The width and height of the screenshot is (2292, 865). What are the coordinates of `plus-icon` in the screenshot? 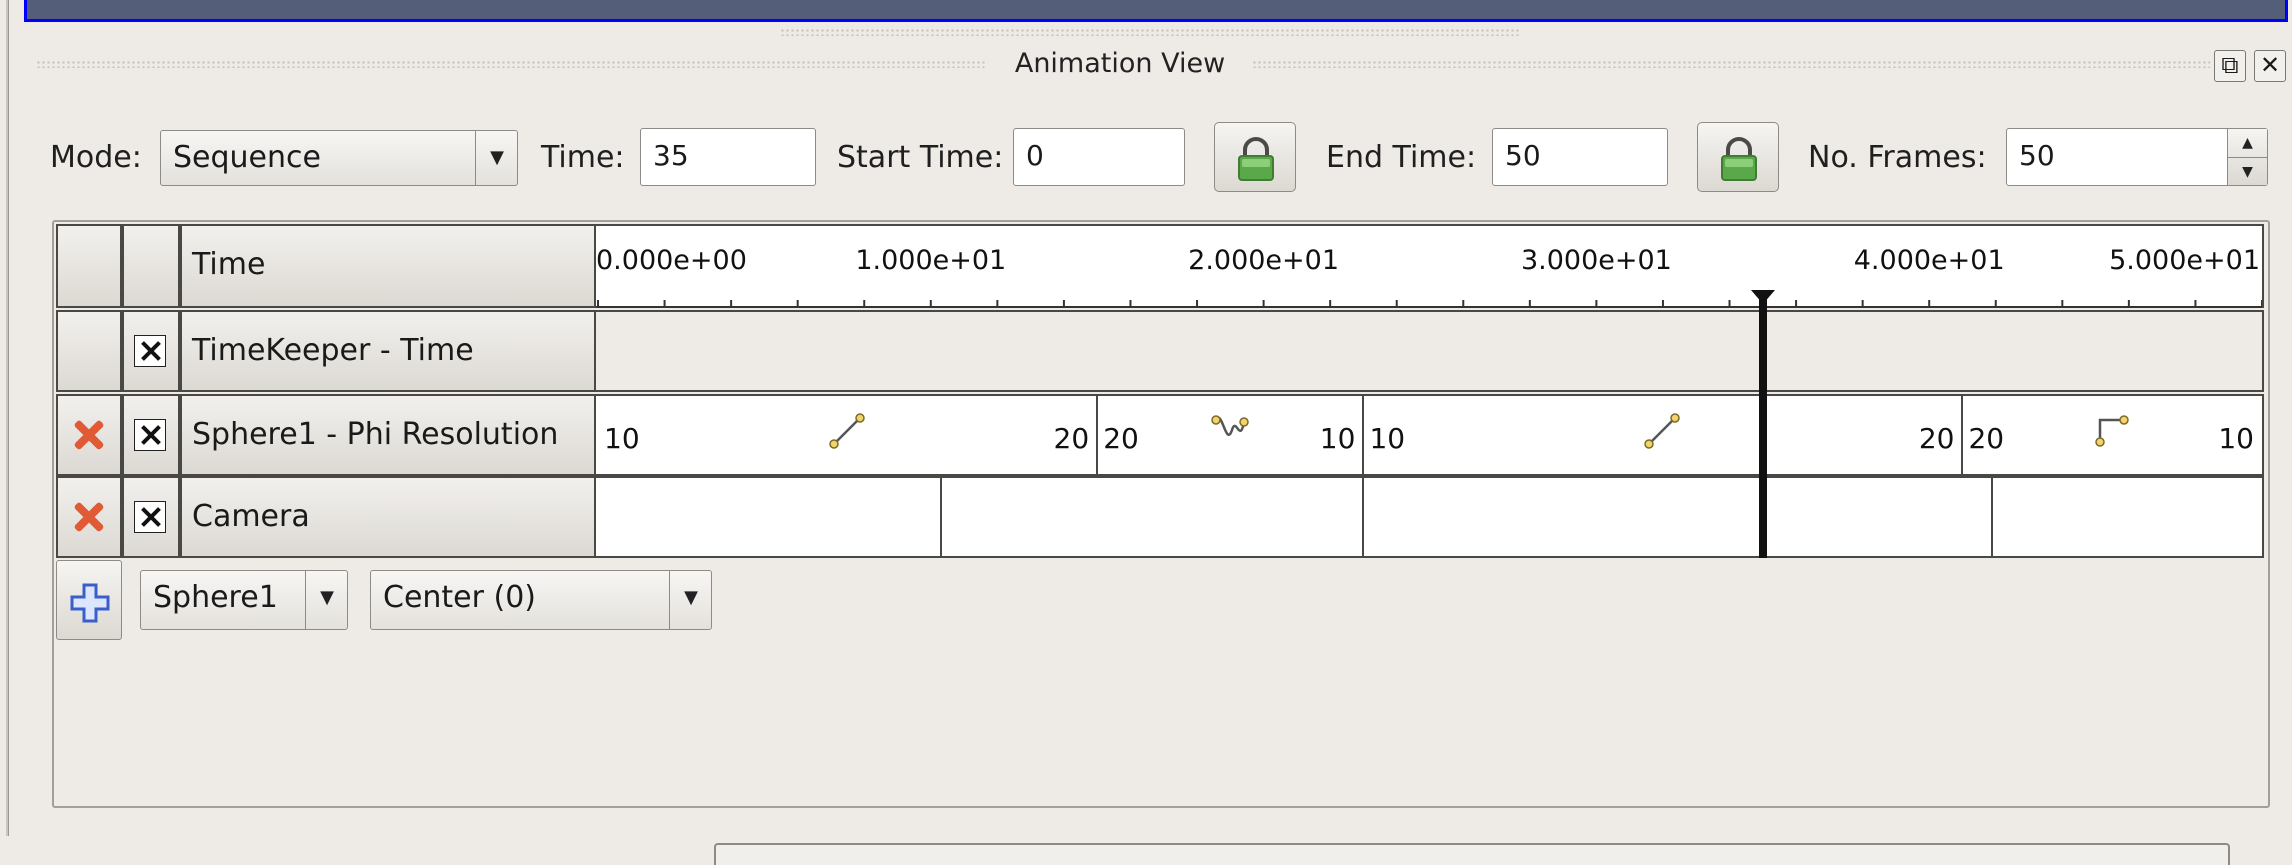 It's located at (90, 603).